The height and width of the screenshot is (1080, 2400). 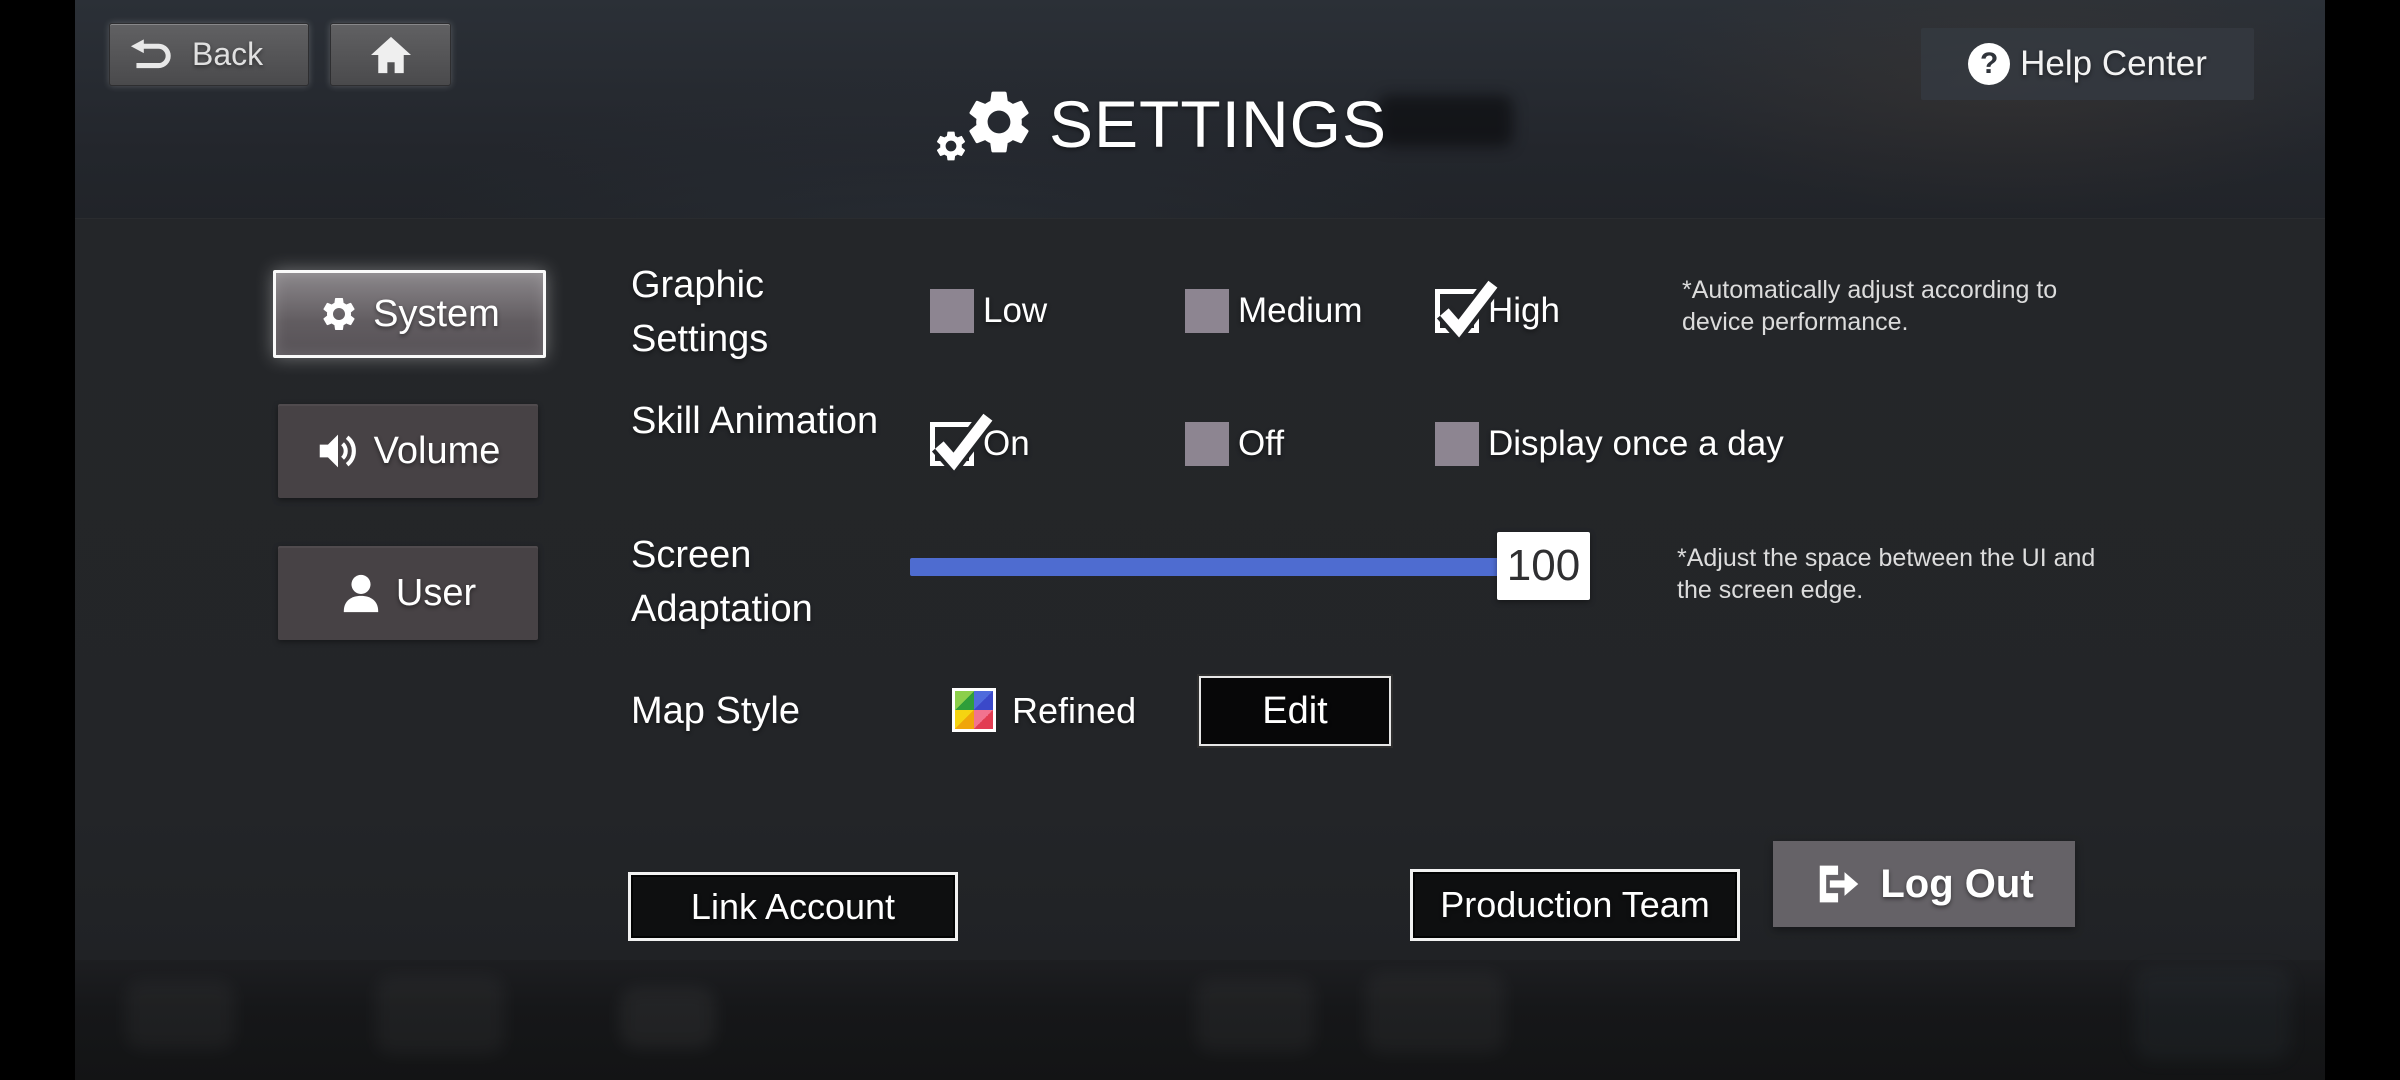 I want to click on map-style-edit-button: Edit, so click(x=1295, y=711).